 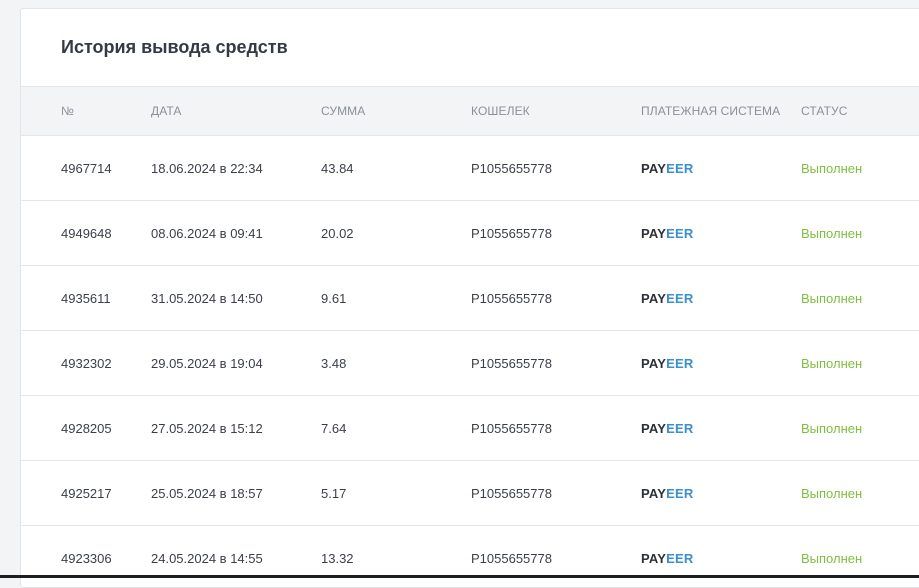 I want to click on header-sum: СУММА, so click(x=343, y=111).